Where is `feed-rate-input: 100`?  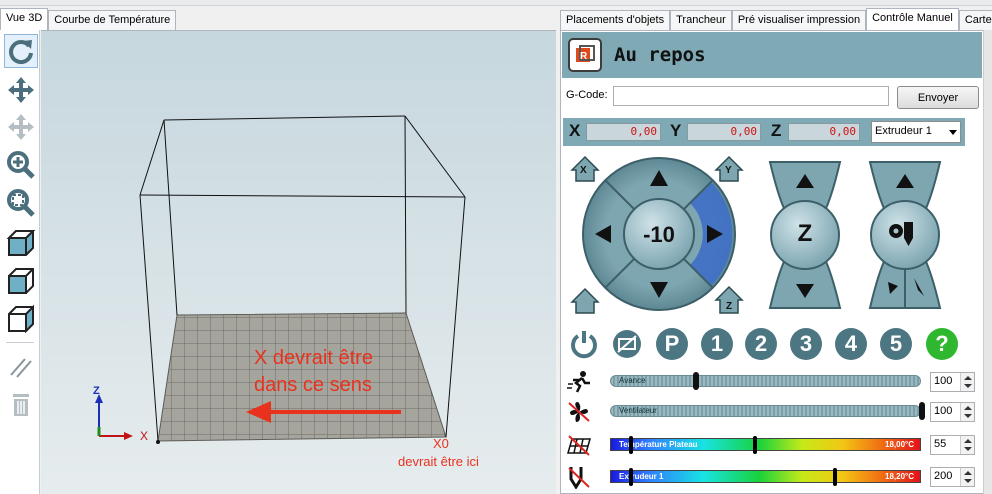
feed-rate-input: 100 is located at coordinates (952, 382).